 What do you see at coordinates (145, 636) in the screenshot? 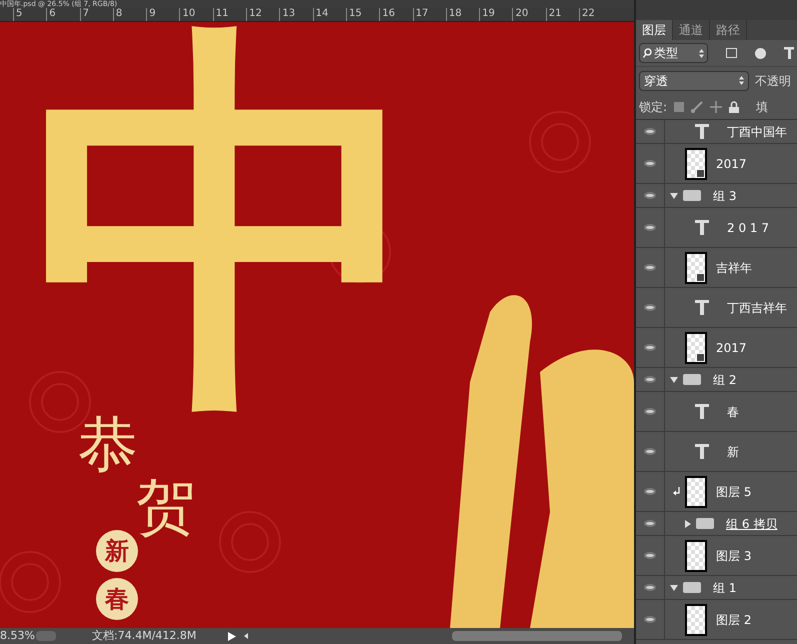
I see `document-size: 文档:74.4M/412.8M` at bounding box center [145, 636].